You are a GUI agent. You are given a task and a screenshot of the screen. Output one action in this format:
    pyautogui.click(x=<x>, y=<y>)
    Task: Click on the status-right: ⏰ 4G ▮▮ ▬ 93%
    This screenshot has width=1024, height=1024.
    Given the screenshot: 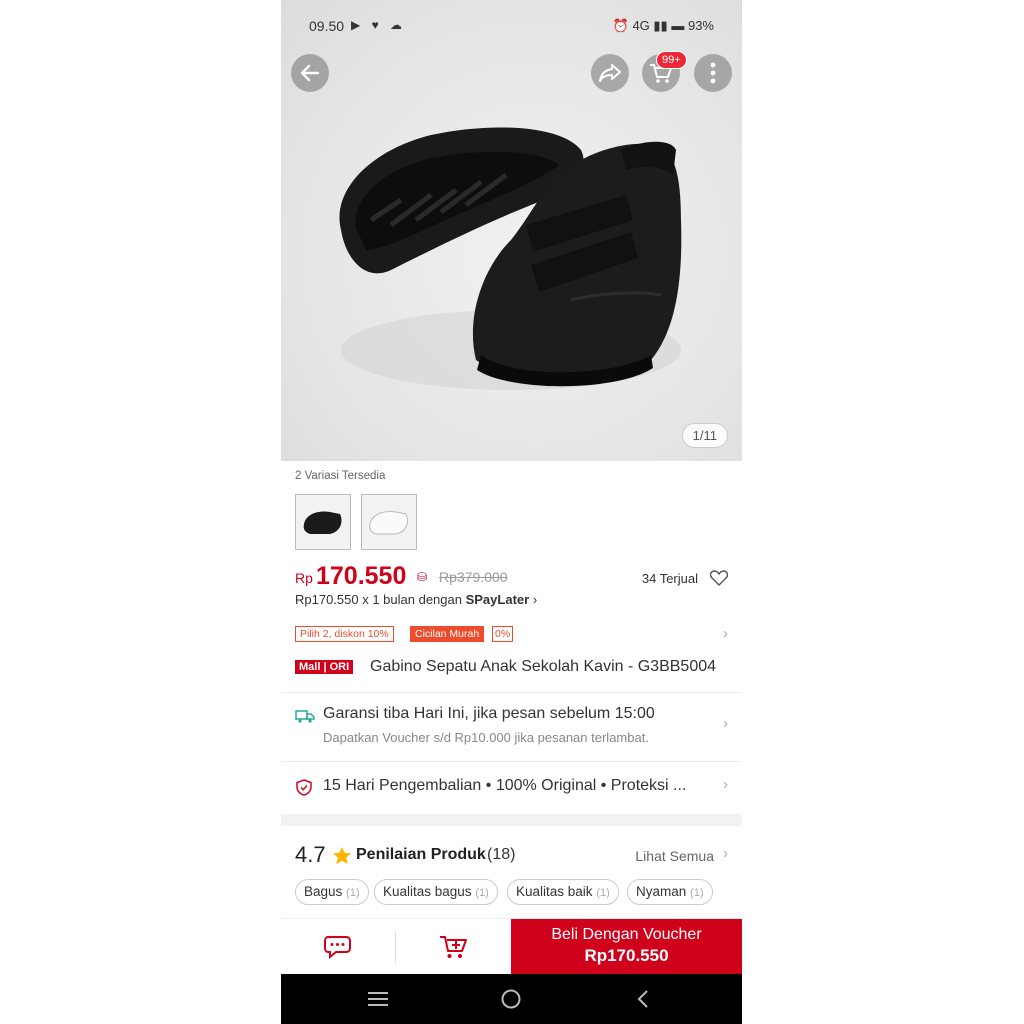 What is the action you would take?
    pyautogui.click(x=663, y=26)
    